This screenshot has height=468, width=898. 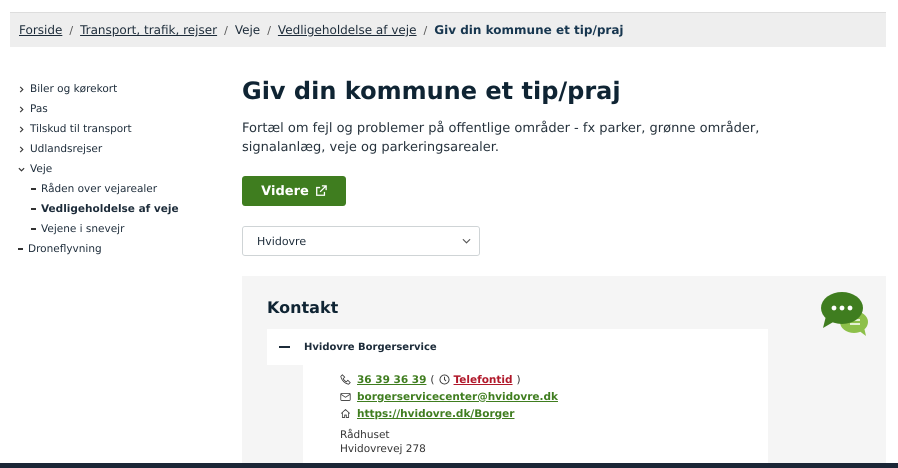 I want to click on address-line: Rådhuset, so click(x=365, y=435).